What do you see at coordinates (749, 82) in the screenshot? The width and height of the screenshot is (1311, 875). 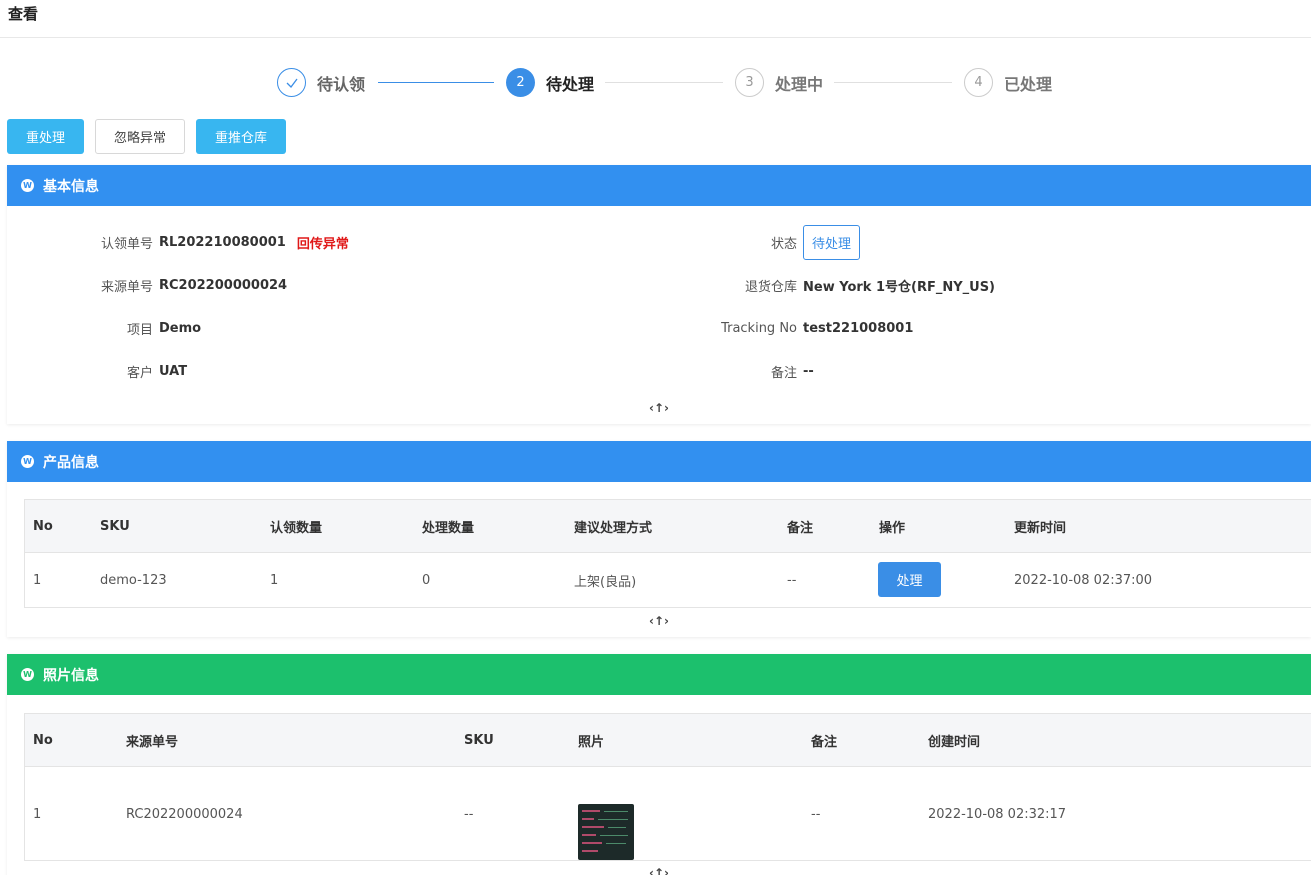 I see `step-number: 3` at bounding box center [749, 82].